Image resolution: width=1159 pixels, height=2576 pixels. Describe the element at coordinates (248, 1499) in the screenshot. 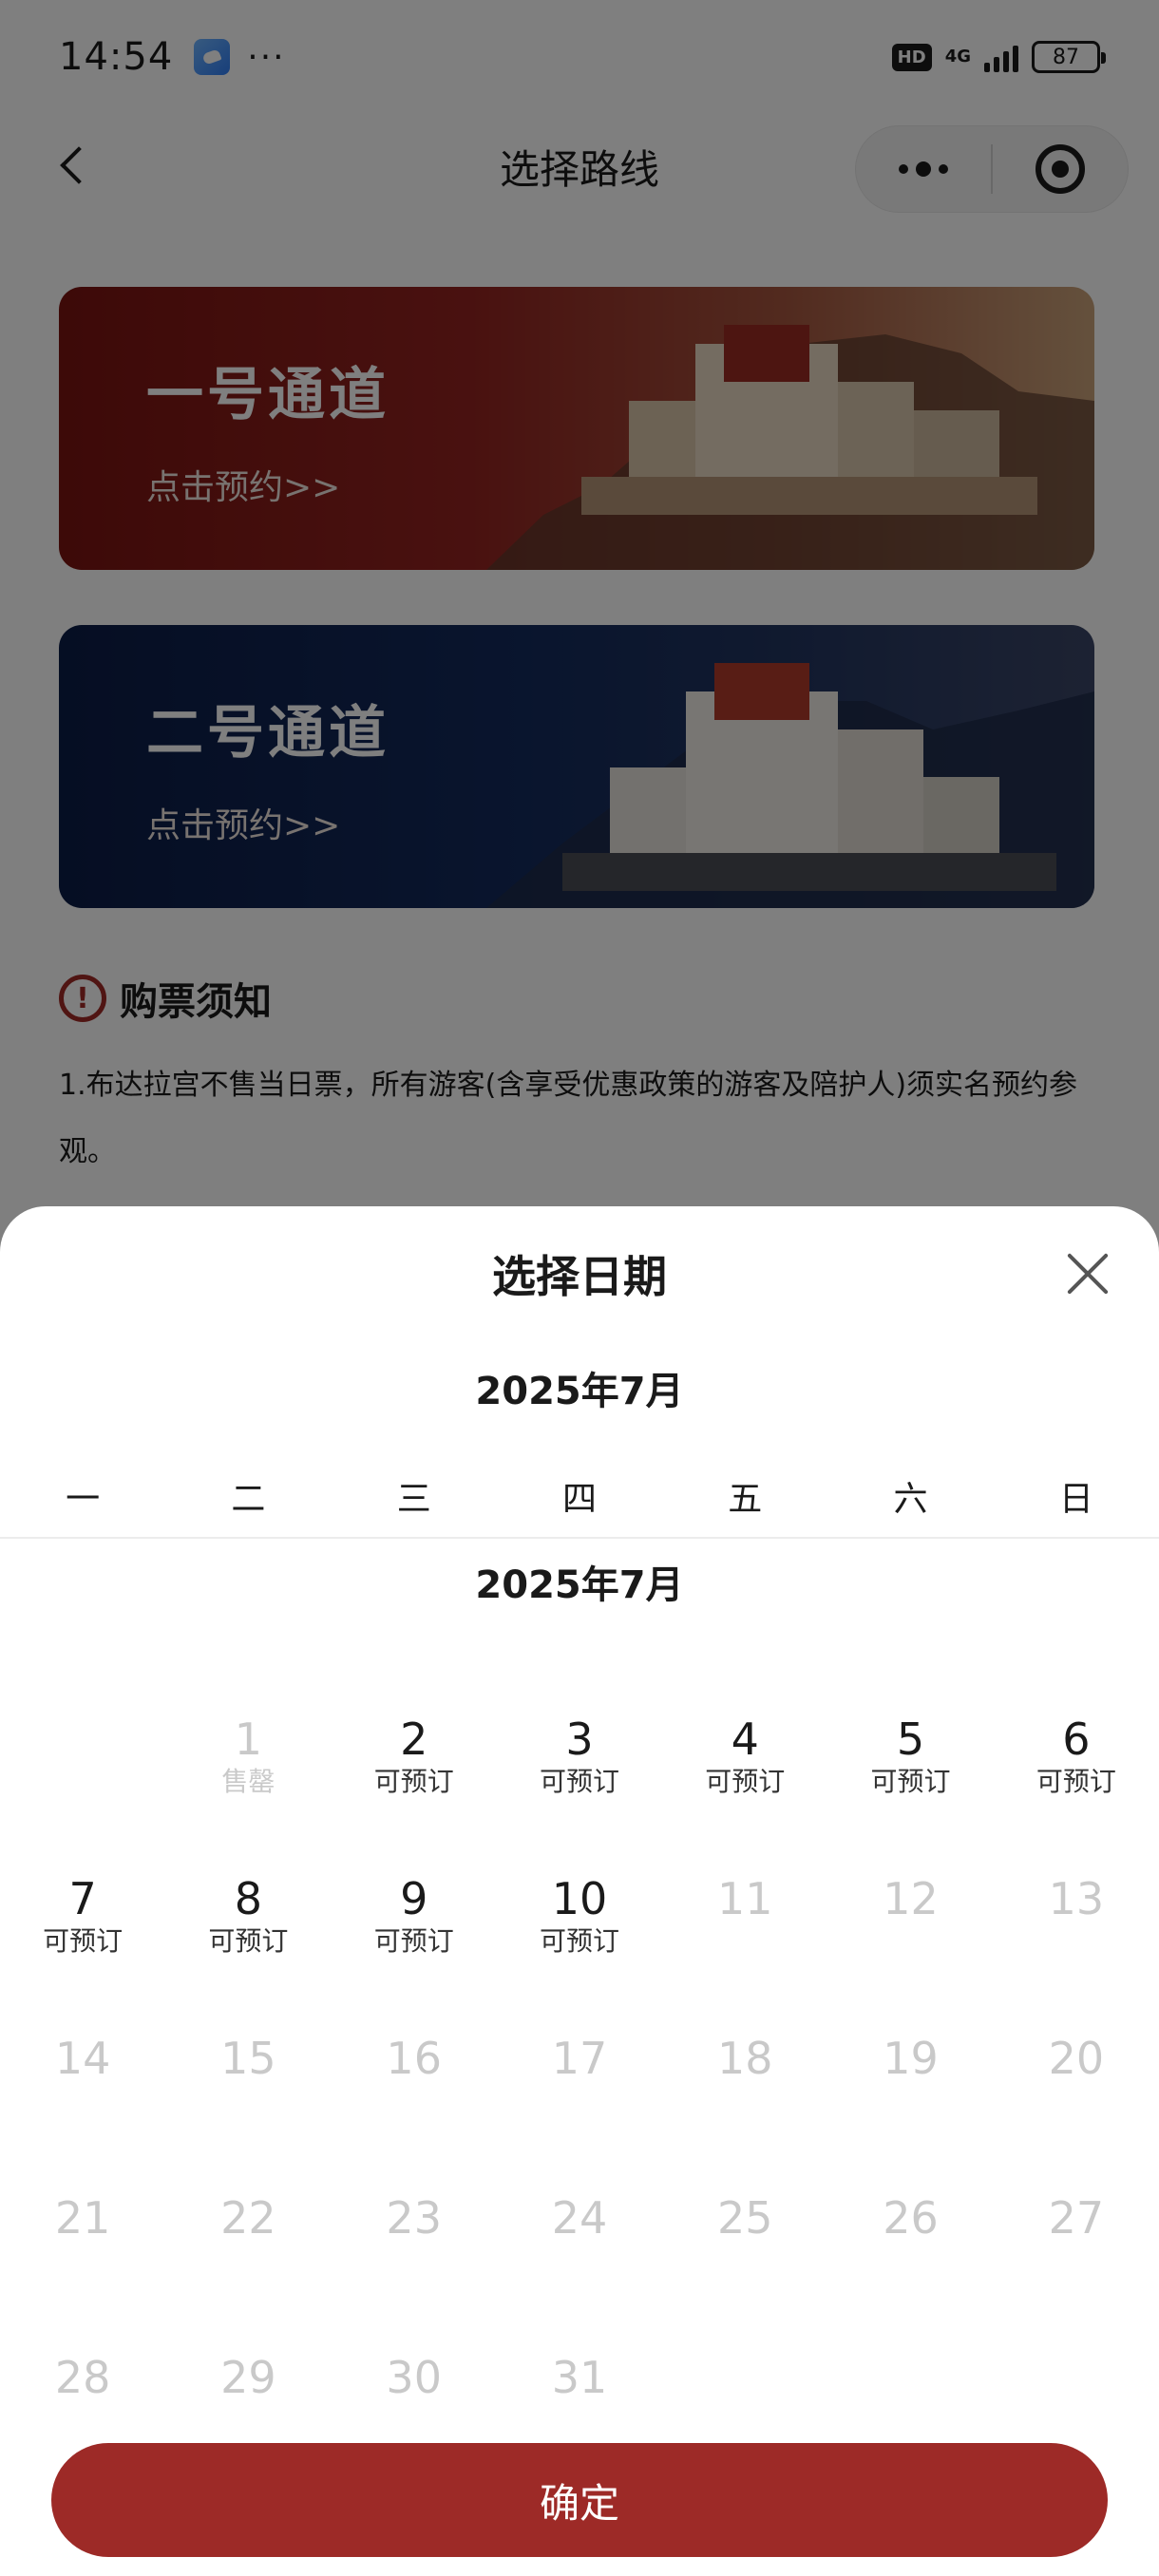

I see `weekday-label: 二` at that location.